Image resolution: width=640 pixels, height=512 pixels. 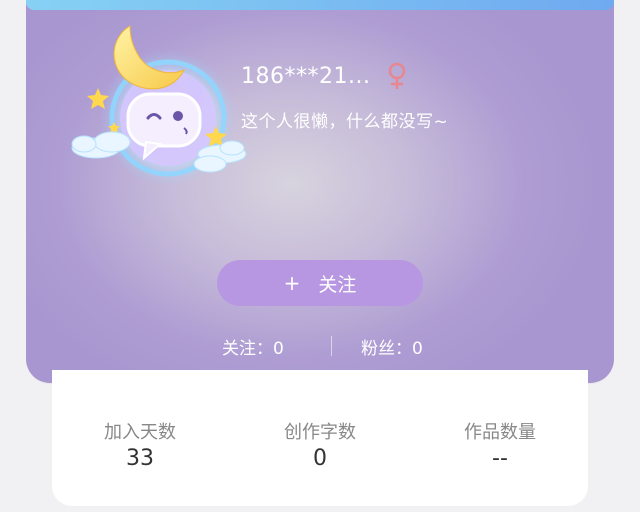 What do you see at coordinates (253, 346) in the screenshot?
I see `following-count: 关注：0` at bounding box center [253, 346].